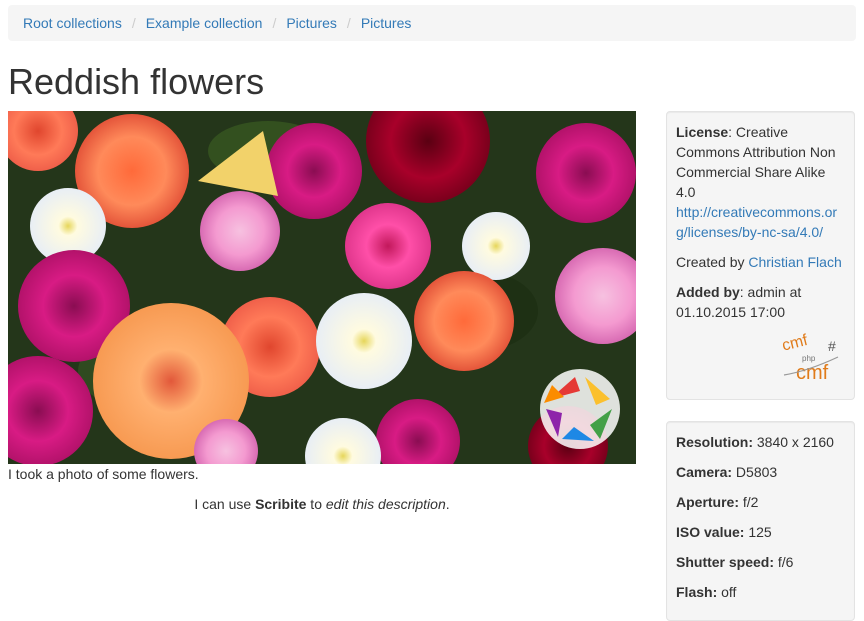 The width and height of the screenshot is (864, 621). I want to click on exif-value: 125, so click(758, 532).